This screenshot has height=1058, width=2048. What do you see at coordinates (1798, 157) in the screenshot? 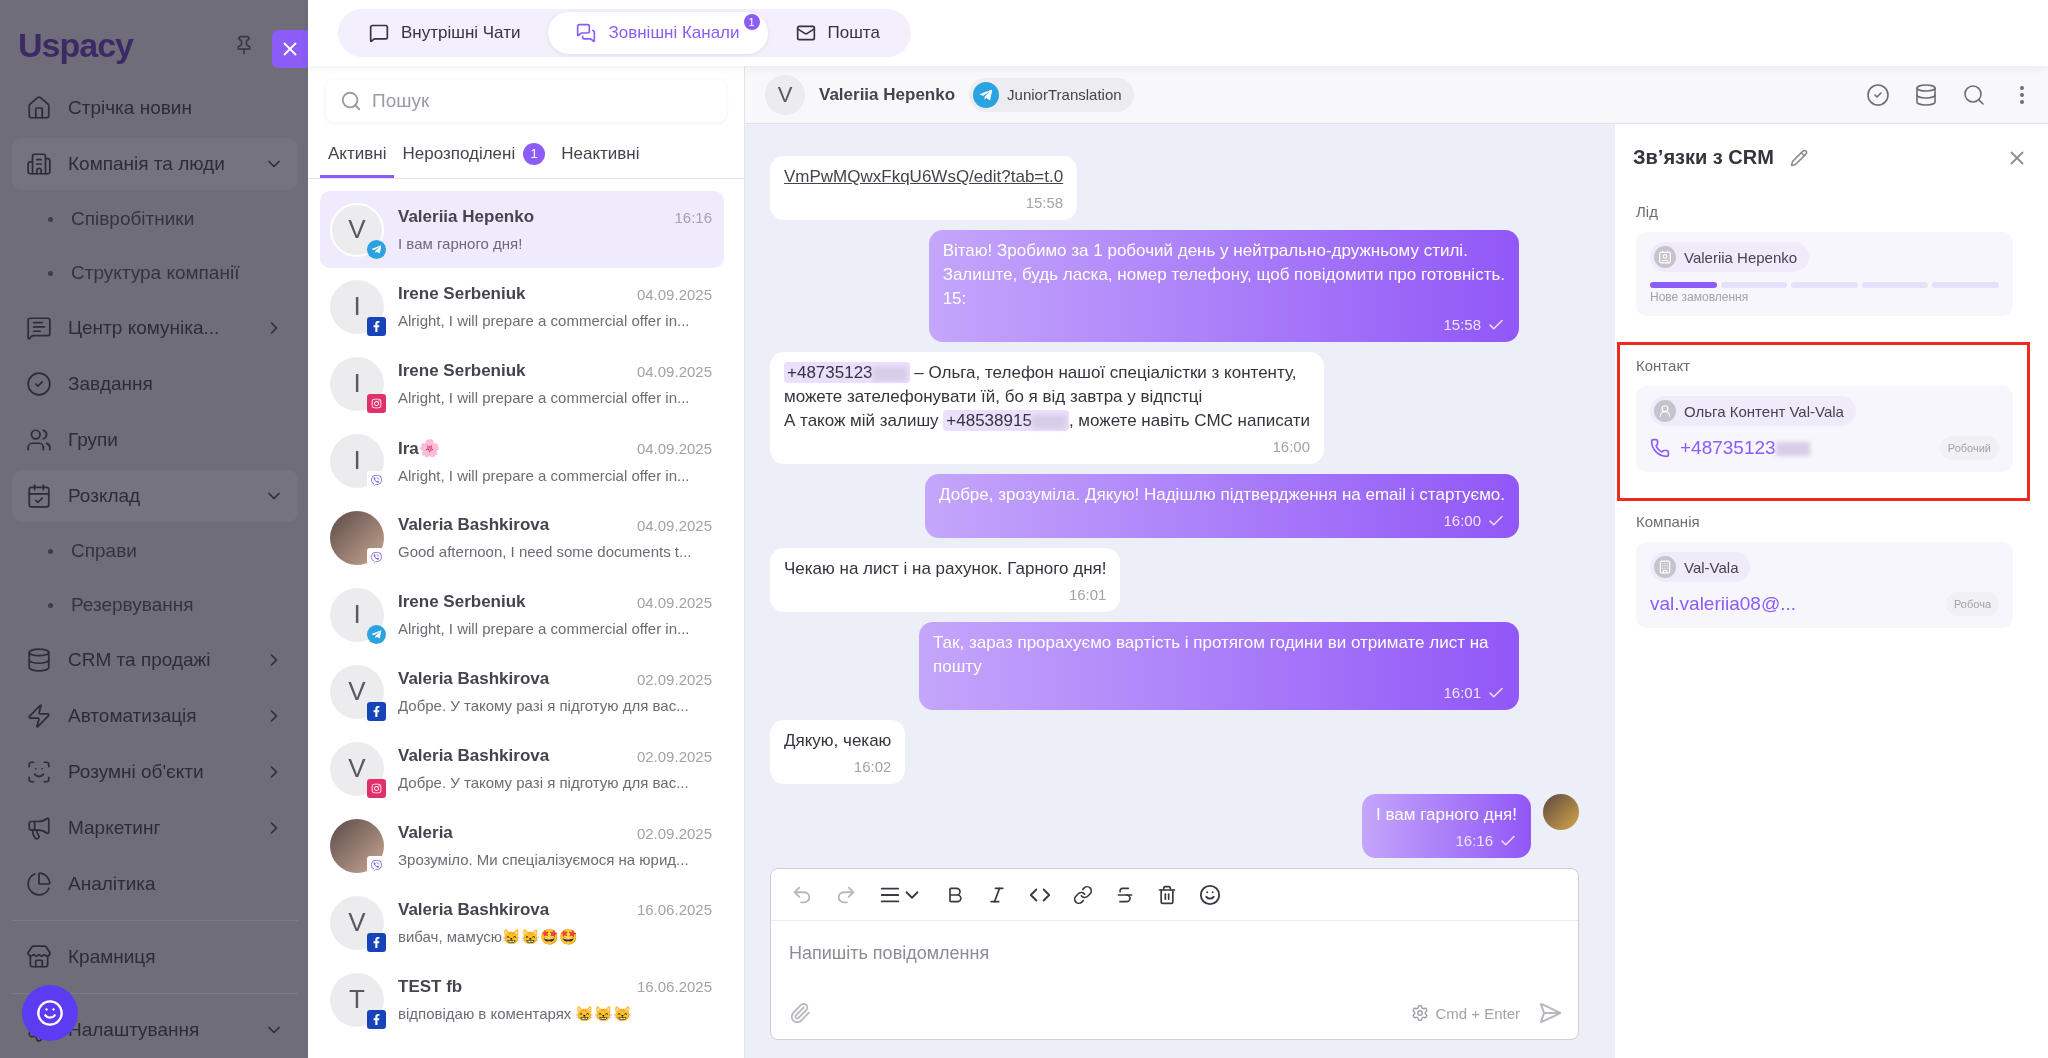
I see `pencil-icon` at bounding box center [1798, 157].